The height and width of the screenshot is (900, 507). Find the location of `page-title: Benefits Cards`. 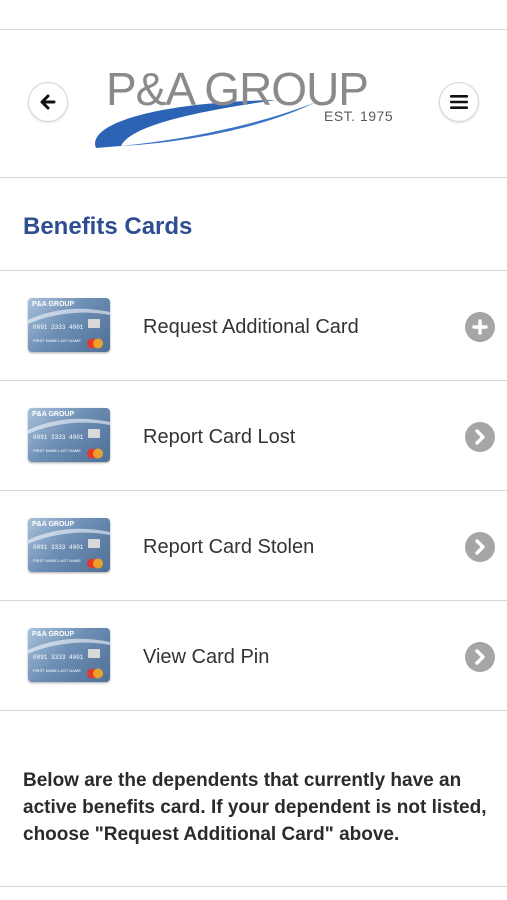

page-title: Benefits Cards is located at coordinates (108, 226).